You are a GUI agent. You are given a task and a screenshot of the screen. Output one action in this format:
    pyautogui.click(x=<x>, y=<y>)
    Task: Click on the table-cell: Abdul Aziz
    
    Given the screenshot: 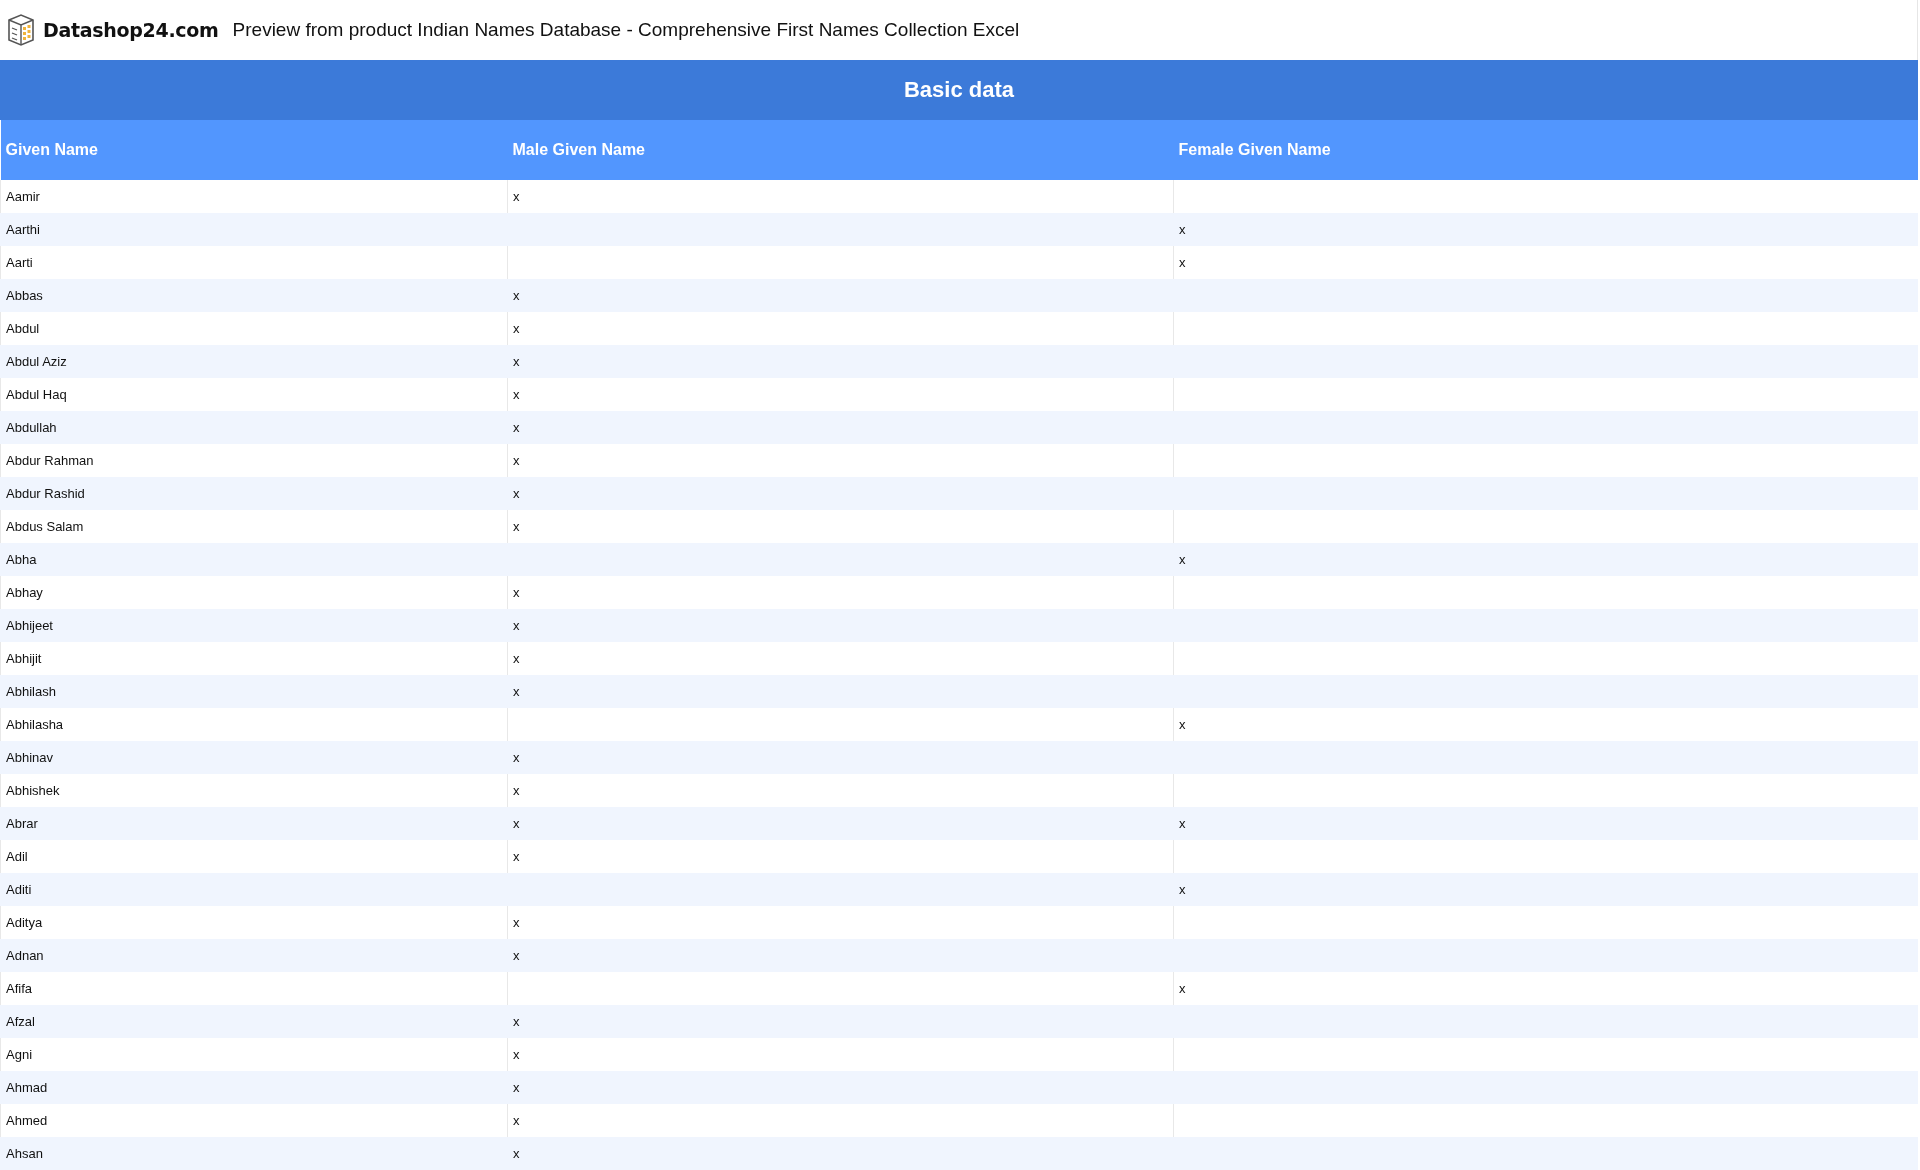 What is the action you would take?
    pyautogui.click(x=254, y=361)
    